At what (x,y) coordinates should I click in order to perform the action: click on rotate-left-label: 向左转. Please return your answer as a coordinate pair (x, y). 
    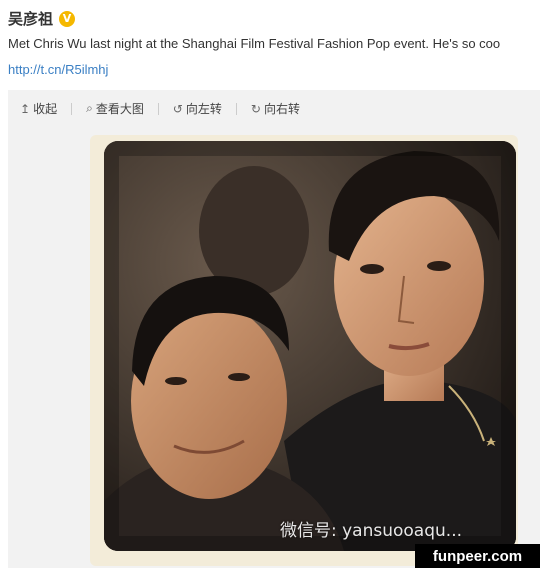
    Looking at the image, I should click on (203, 109).